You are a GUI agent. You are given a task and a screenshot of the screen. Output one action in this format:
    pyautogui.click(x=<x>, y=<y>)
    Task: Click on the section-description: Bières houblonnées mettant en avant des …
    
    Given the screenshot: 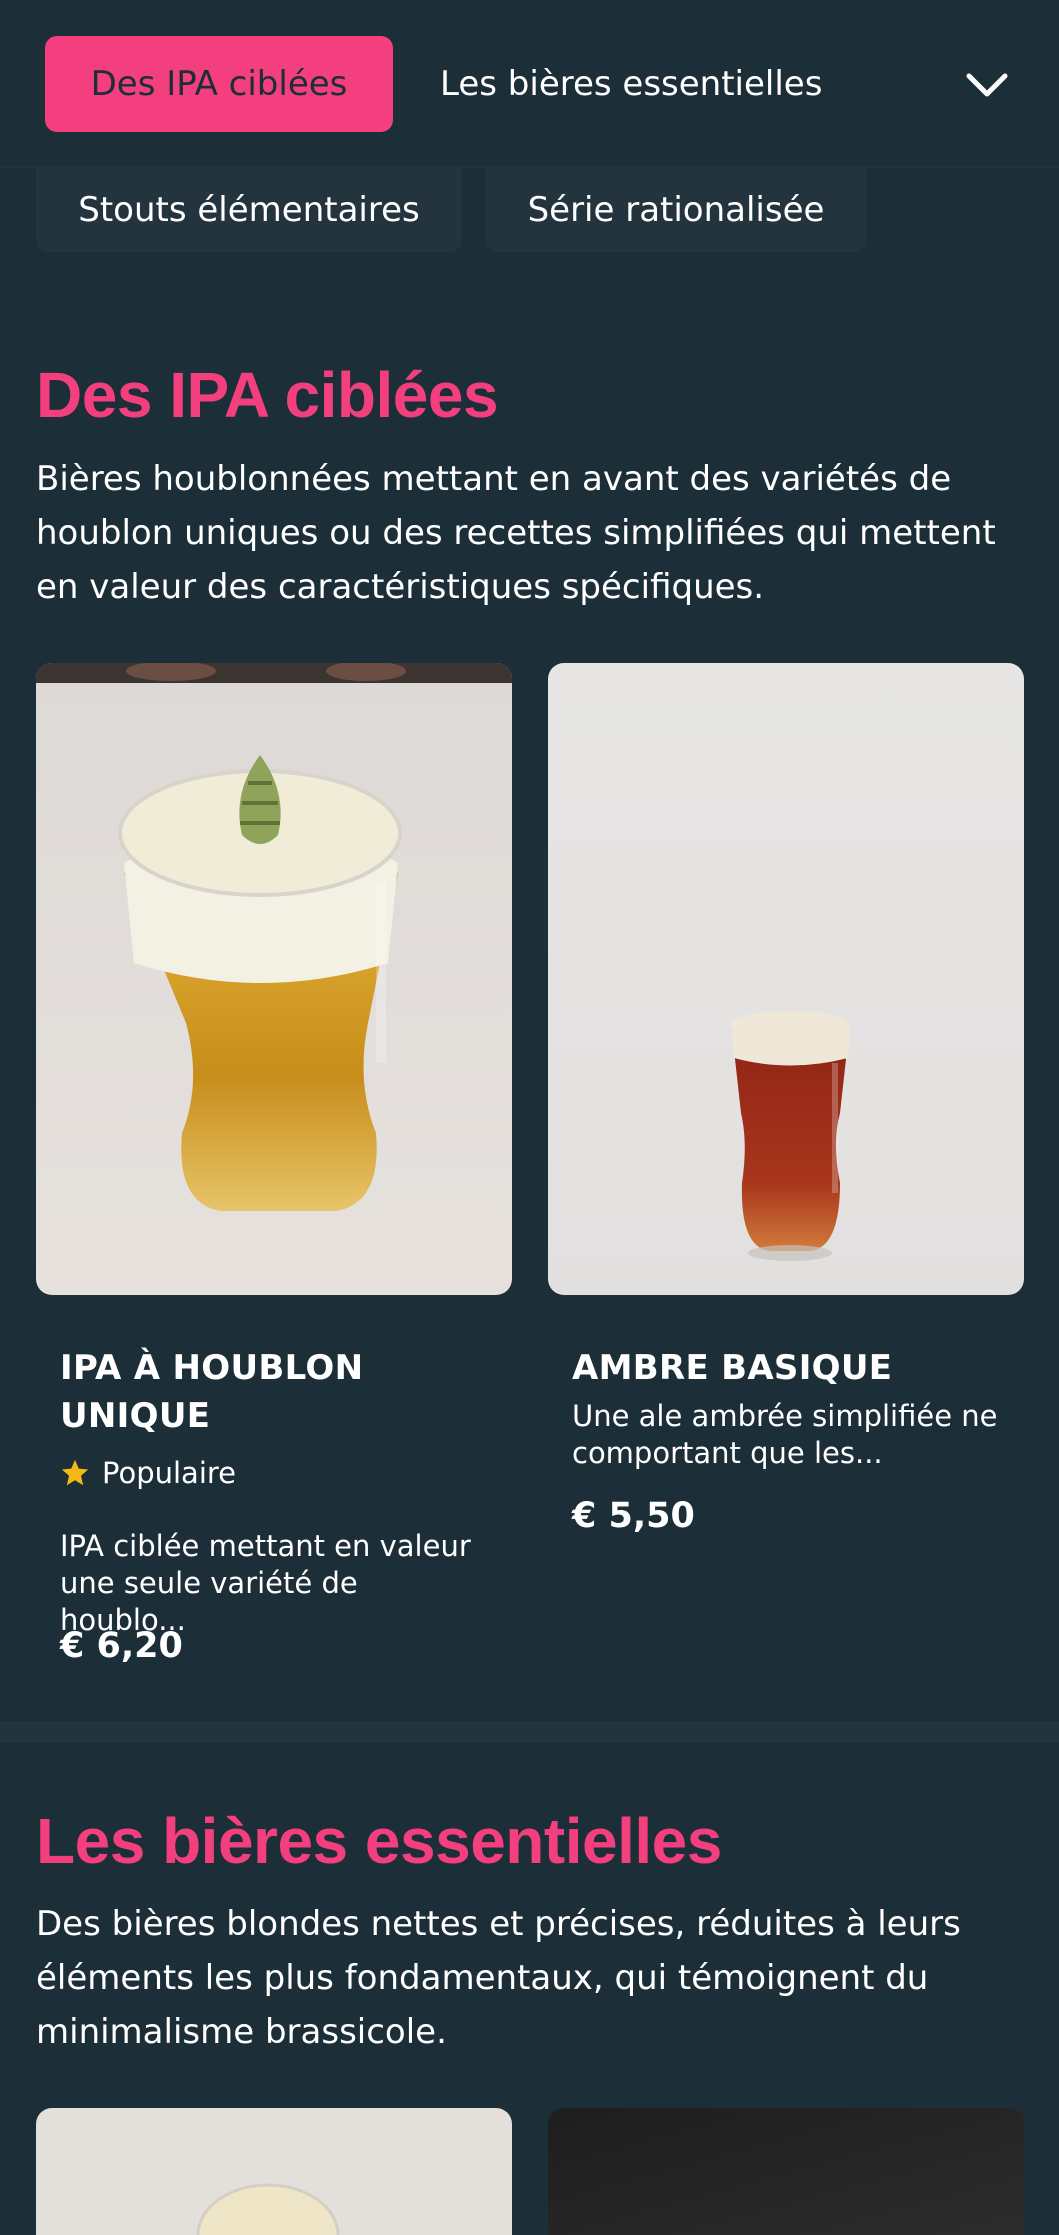 What is the action you would take?
    pyautogui.click(x=516, y=533)
    